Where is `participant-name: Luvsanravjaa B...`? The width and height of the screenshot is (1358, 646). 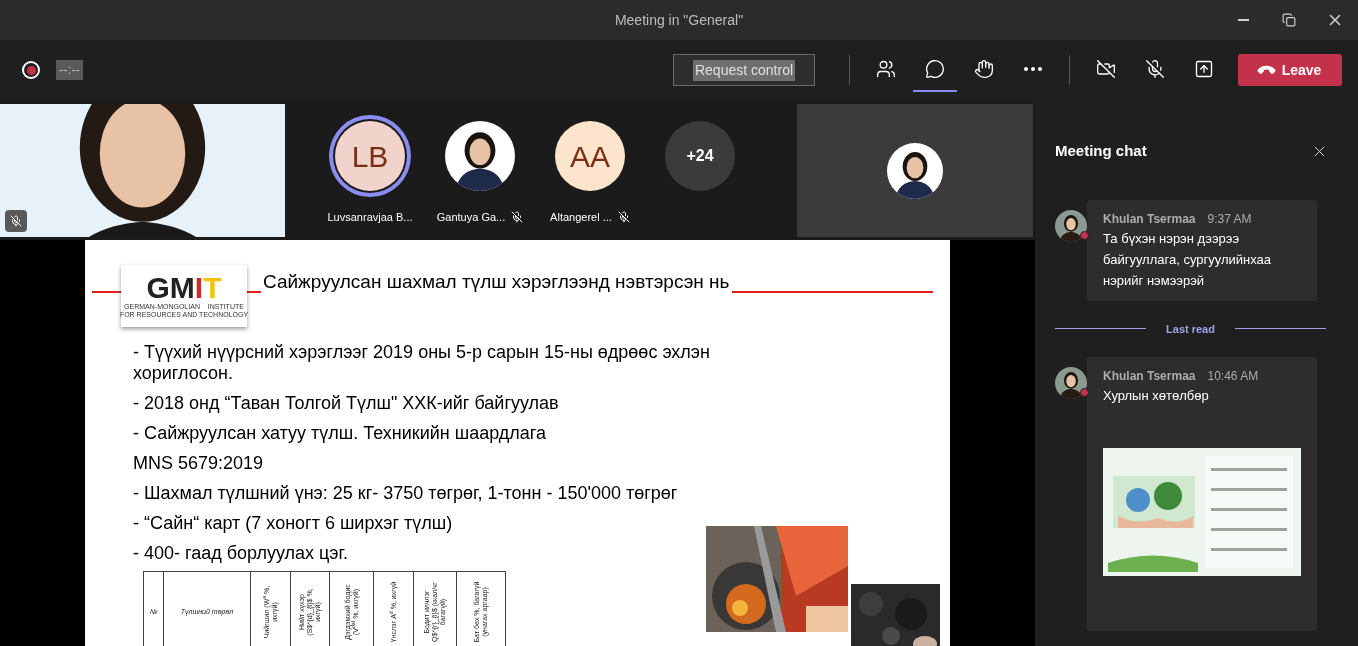
participant-name: Luvsanravjaa B... is located at coordinates (370, 217).